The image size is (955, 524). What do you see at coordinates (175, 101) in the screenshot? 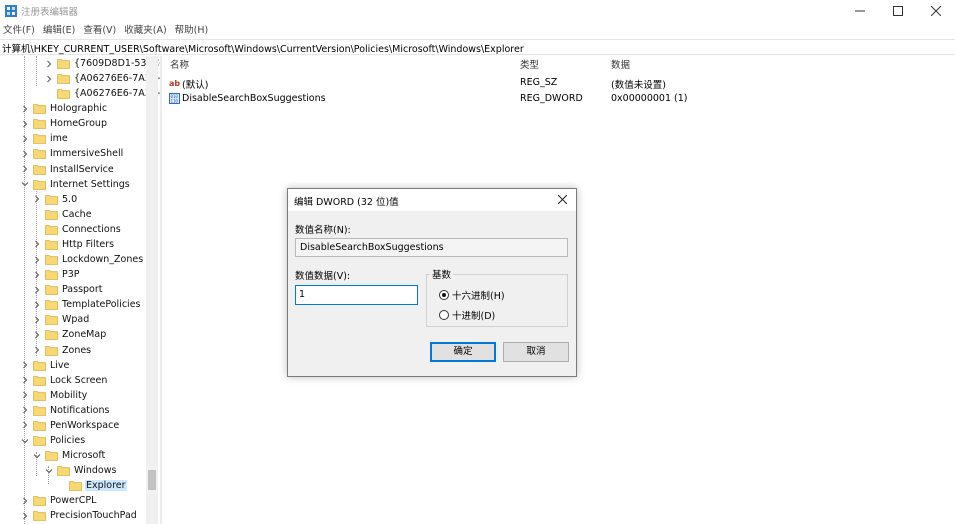
I see `svg-text: 110` at bounding box center [175, 101].